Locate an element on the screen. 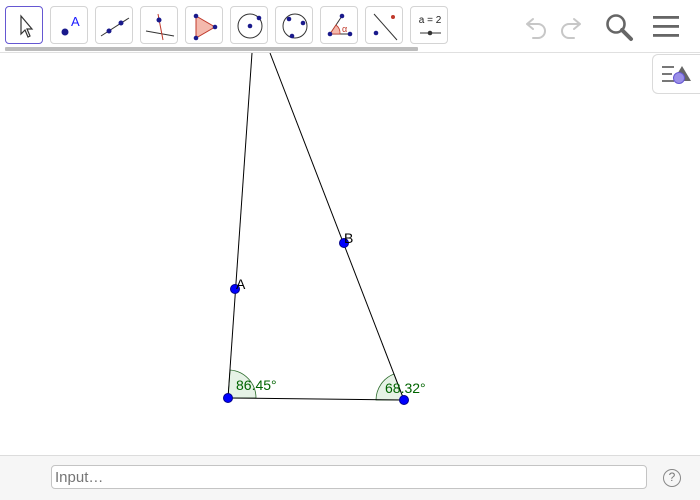  reflect-icon is located at coordinates (385, 27).